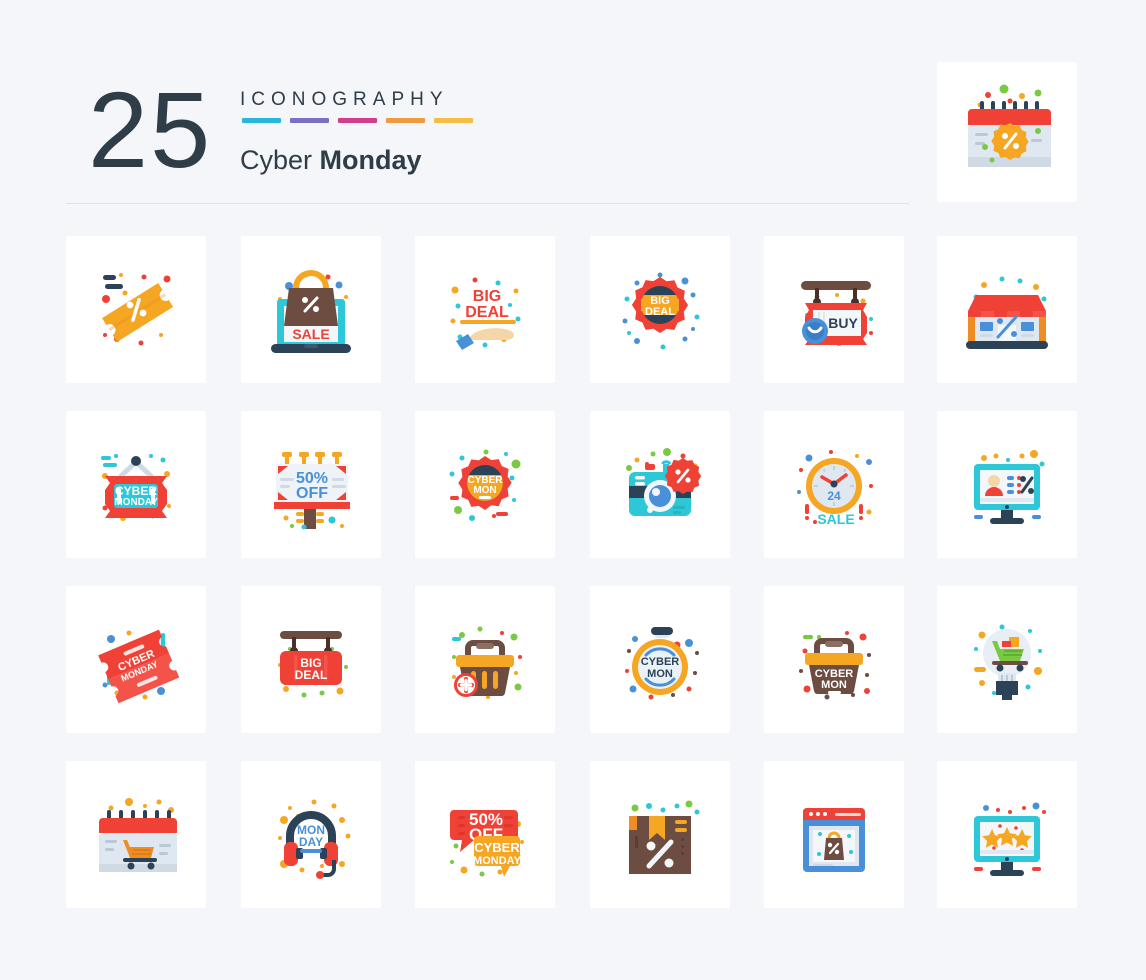 Image resolution: width=1146 pixels, height=980 pixels. What do you see at coordinates (313, 663) in the screenshot?
I see `big-deal-hanging-sign-icon: BIG DEAL` at bounding box center [313, 663].